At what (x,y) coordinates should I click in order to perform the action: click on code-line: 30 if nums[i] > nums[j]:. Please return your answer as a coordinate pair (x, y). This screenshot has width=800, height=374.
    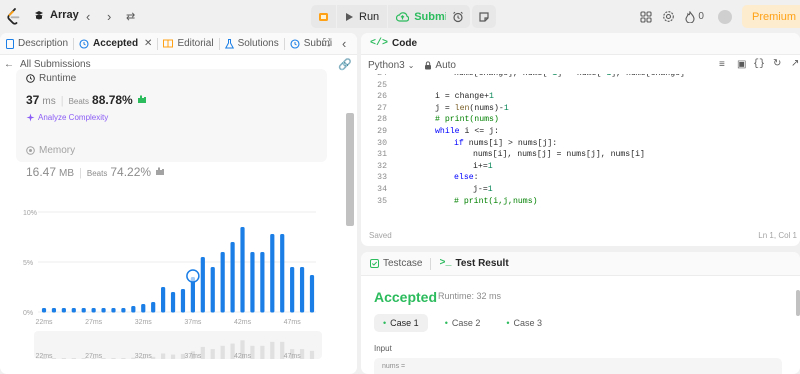
    Looking at the image, I should click on (580, 144).